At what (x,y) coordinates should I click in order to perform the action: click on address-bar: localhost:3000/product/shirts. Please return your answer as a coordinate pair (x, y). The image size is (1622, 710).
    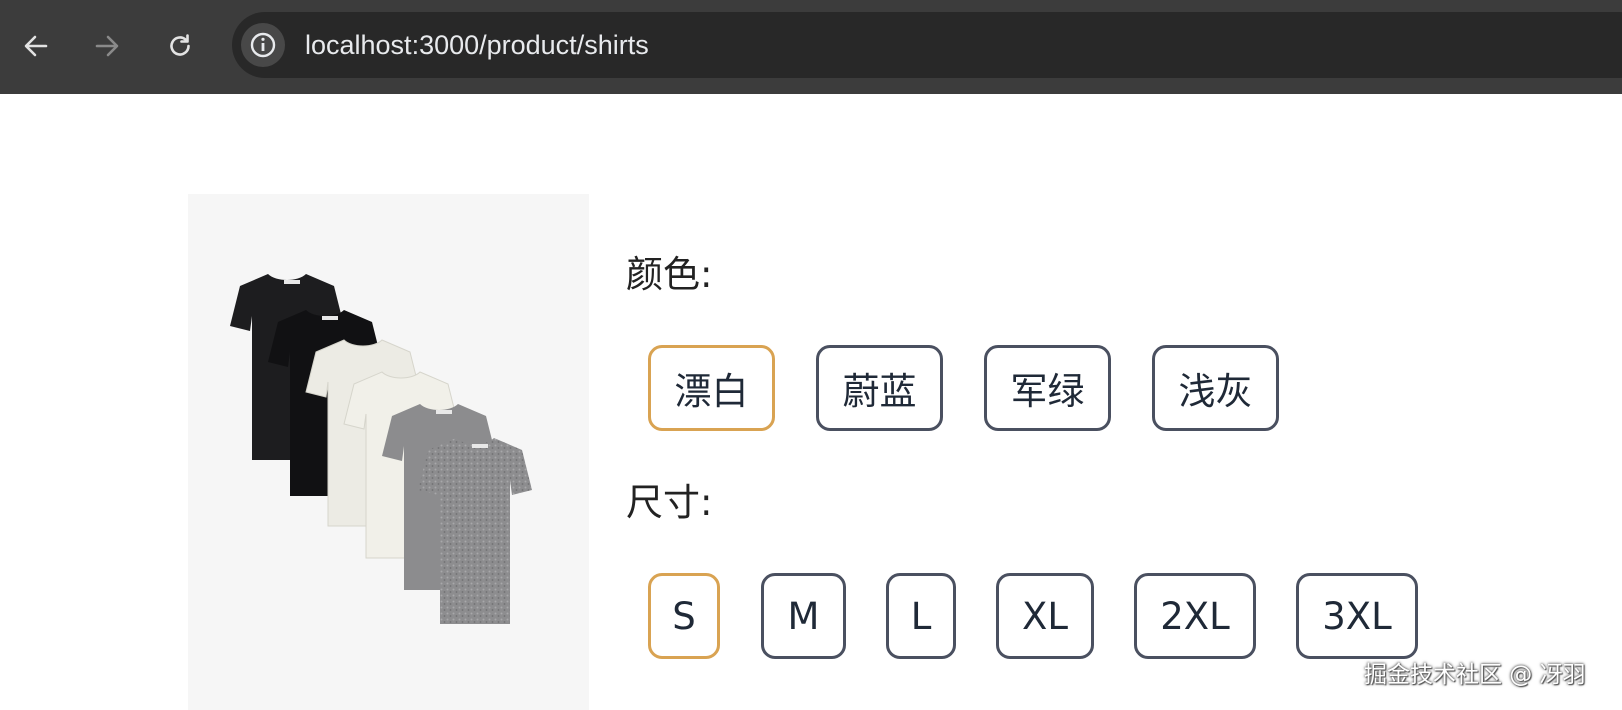
    Looking at the image, I should click on (927, 45).